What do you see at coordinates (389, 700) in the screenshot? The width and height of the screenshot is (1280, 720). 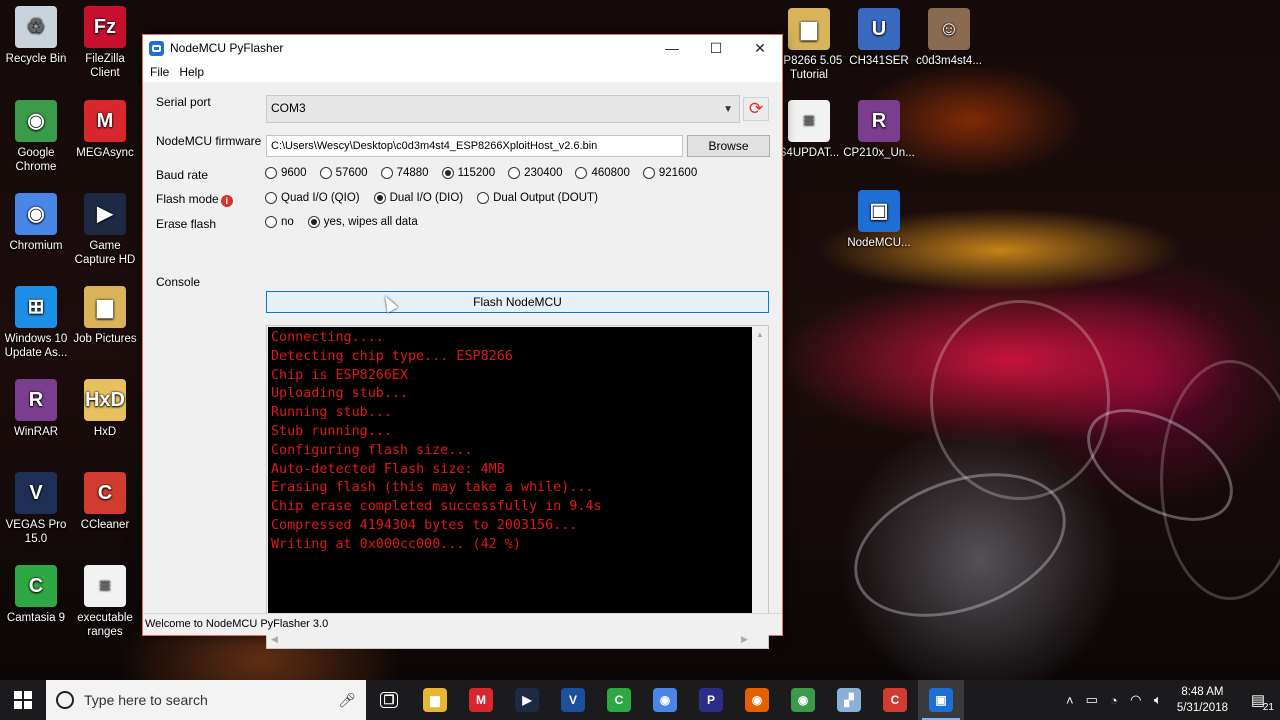 I see `taskbar-task-view-button: ❐` at bounding box center [389, 700].